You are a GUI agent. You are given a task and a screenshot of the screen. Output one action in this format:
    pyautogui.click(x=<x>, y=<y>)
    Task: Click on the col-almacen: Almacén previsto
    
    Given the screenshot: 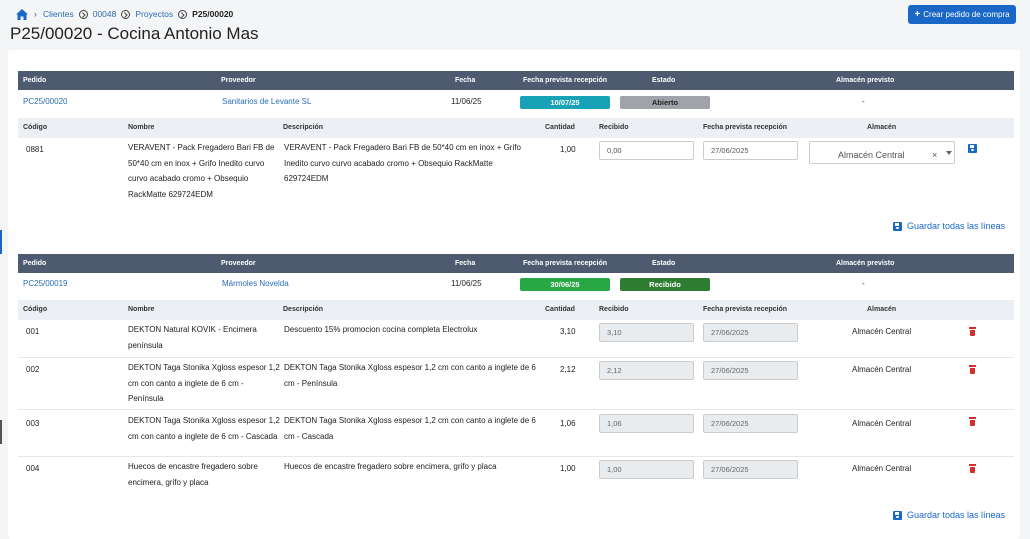 What is the action you would take?
    pyautogui.click(x=865, y=80)
    